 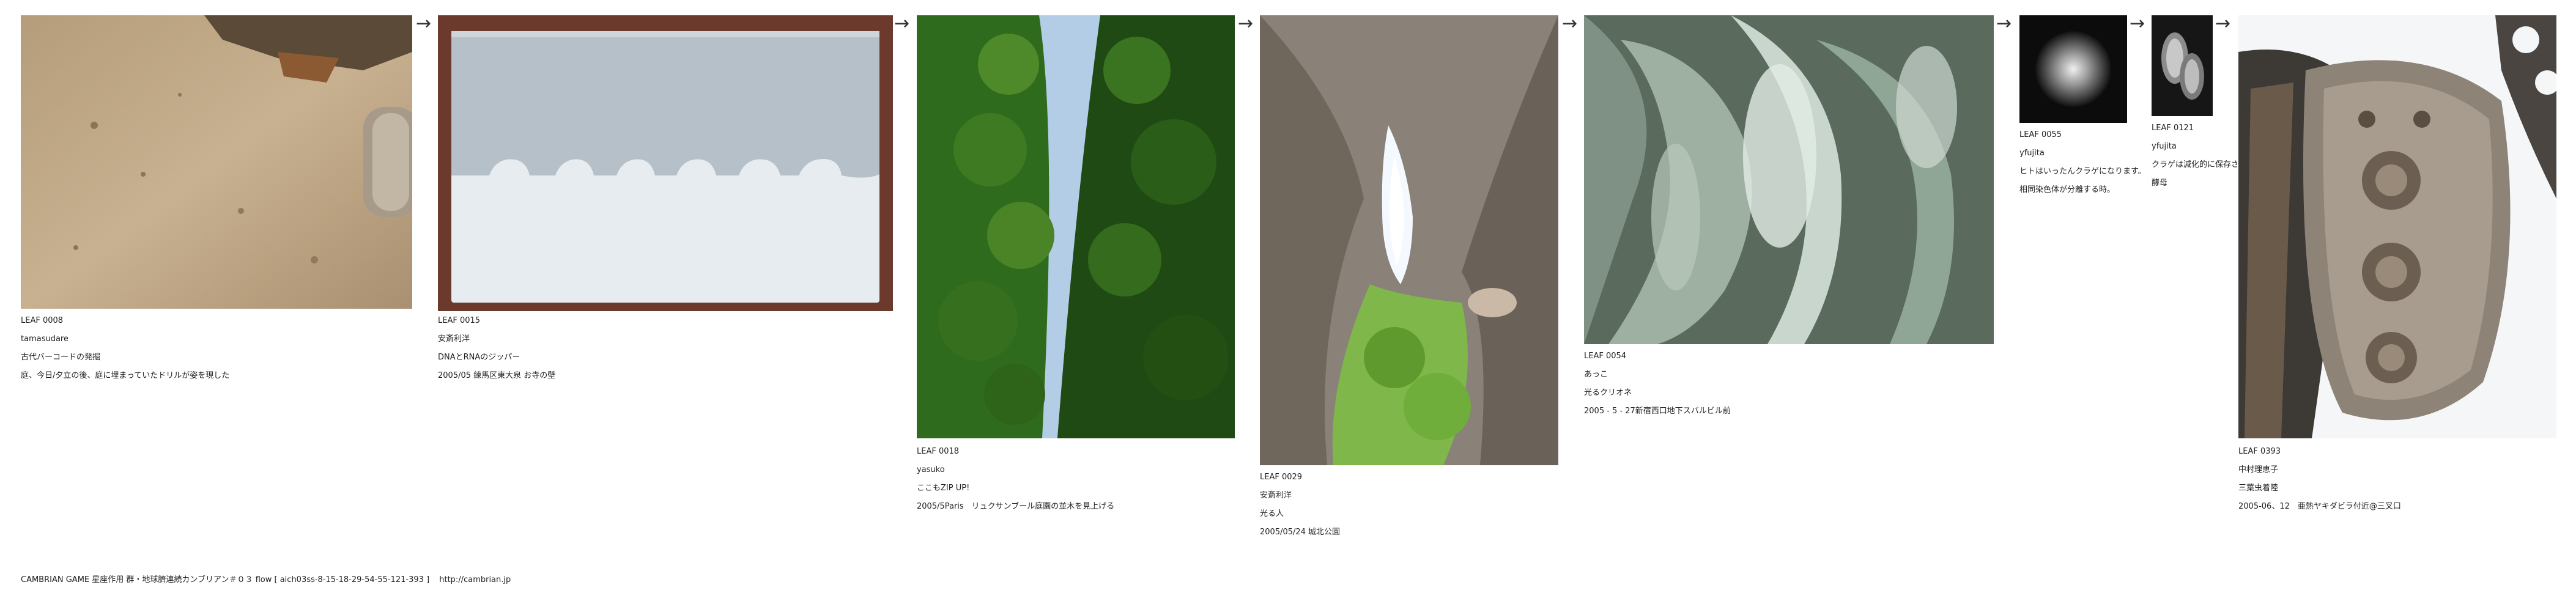 What do you see at coordinates (2160, 183) in the screenshot?
I see `leaf-note: 酵母` at bounding box center [2160, 183].